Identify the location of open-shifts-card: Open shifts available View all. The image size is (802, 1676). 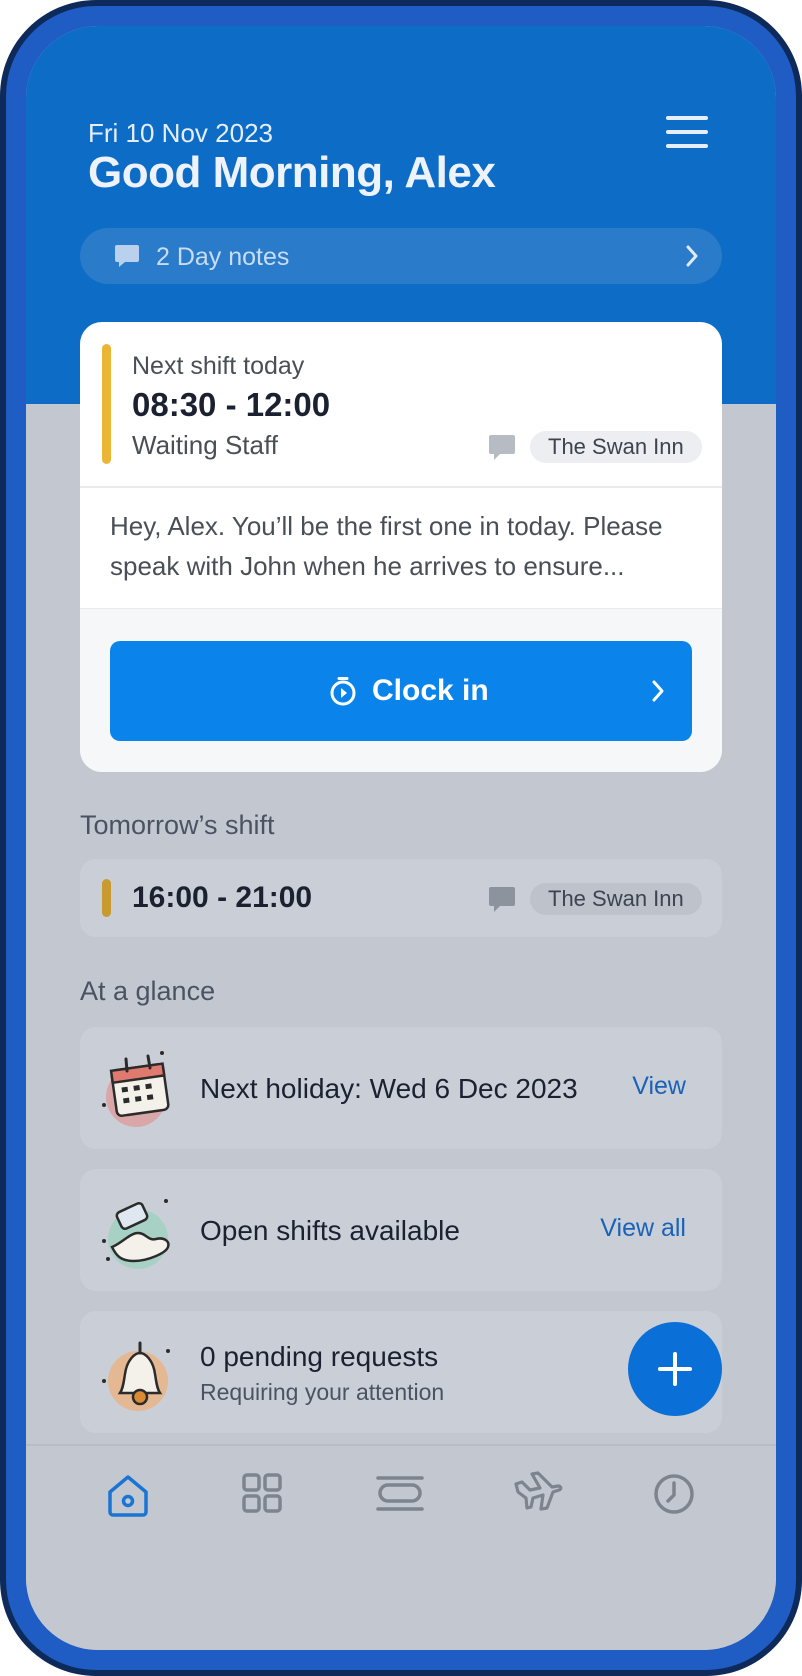
(401, 1230).